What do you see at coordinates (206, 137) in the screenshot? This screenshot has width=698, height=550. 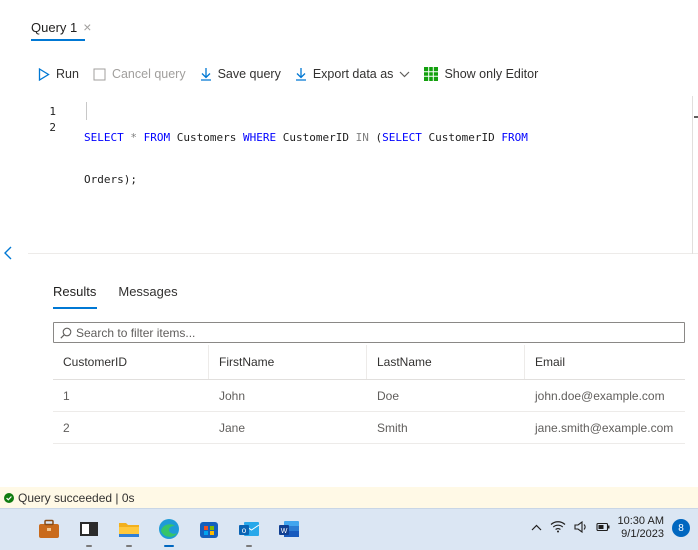 I see `sql-identifier: Customers` at bounding box center [206, 137].